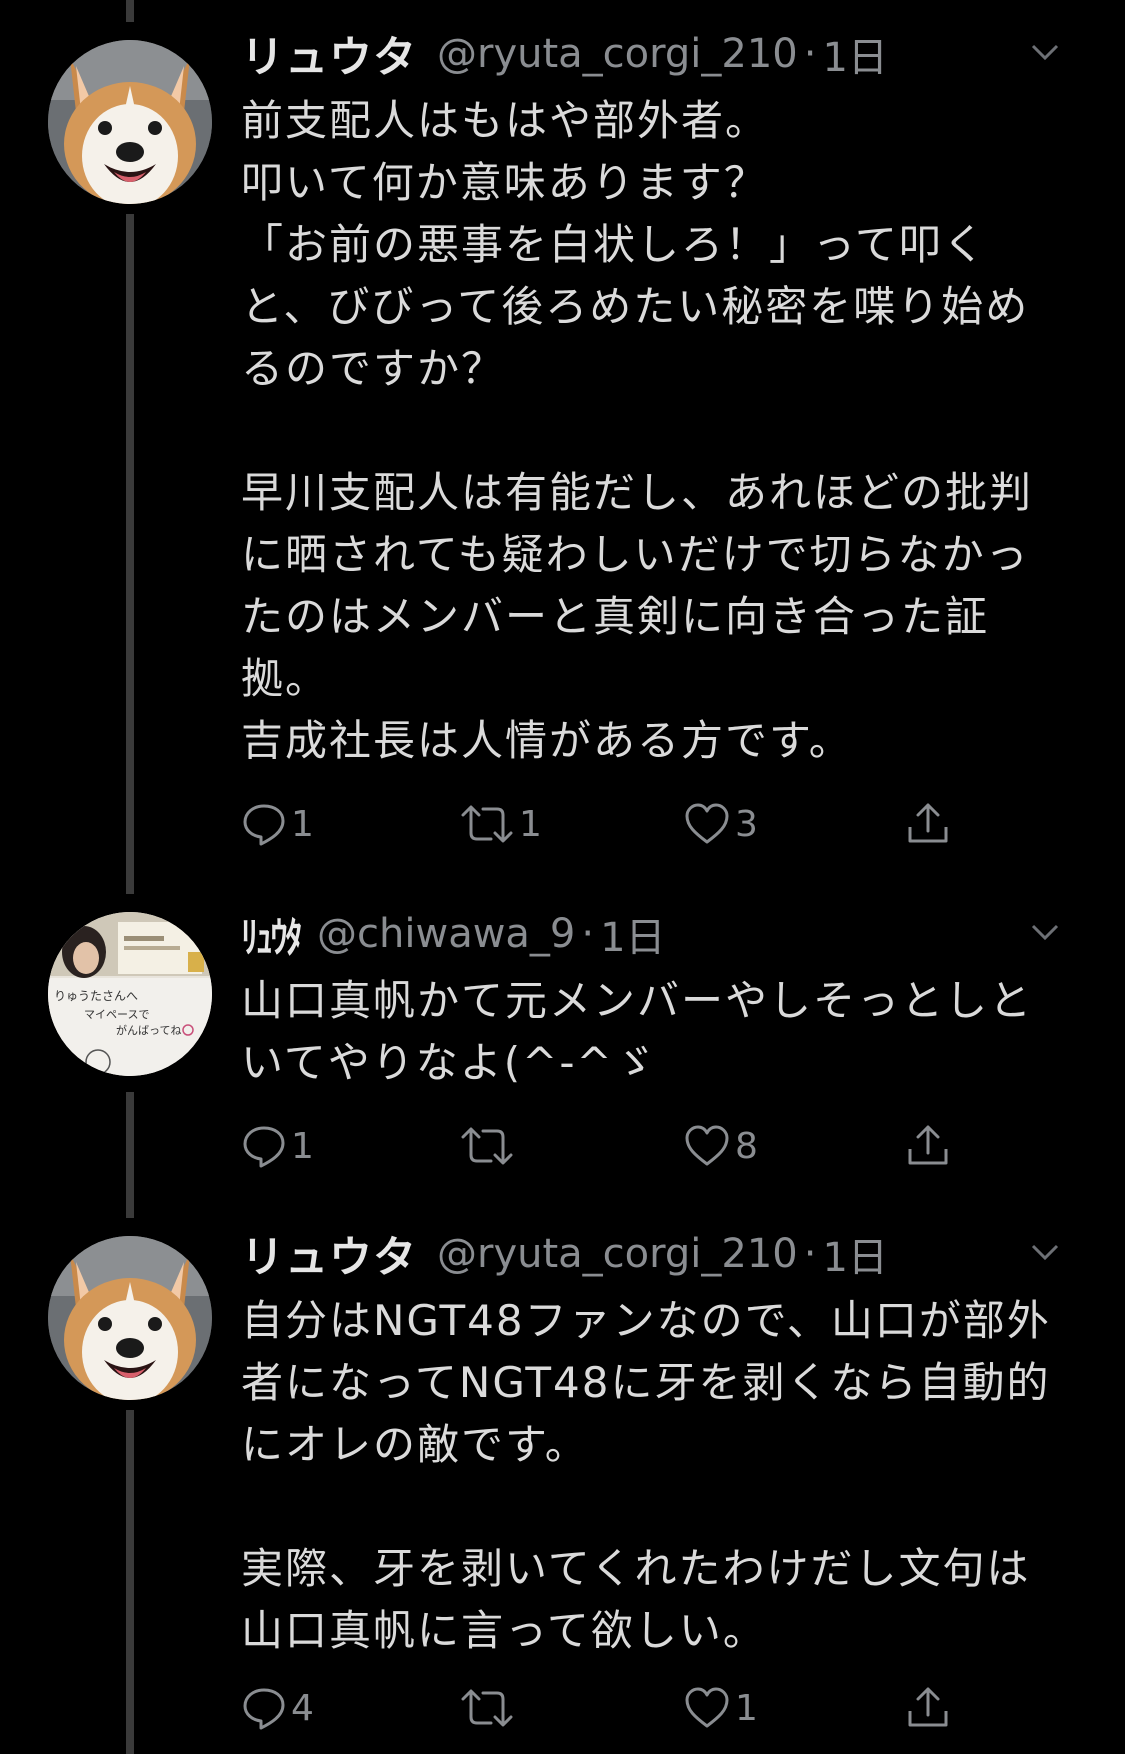 This screenshot has width=1125, height=1754. Describe the element at coordinates (504, 1630) in the screenshot. I see `text-line: 山口真帆に言って欲しい。` at that location.